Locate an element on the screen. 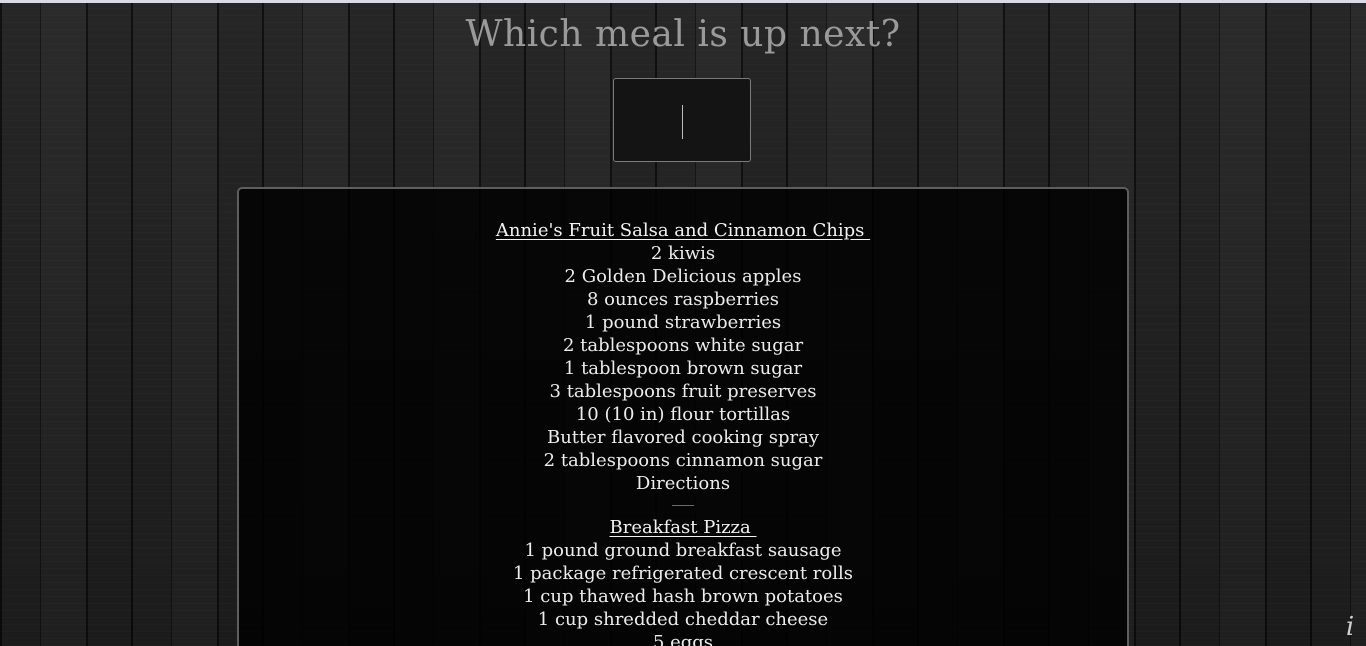 Image resolution: width=1366 pixels, height=646 pixels. ingredient-item: 5 eggs is located at coordinates (683, 639).